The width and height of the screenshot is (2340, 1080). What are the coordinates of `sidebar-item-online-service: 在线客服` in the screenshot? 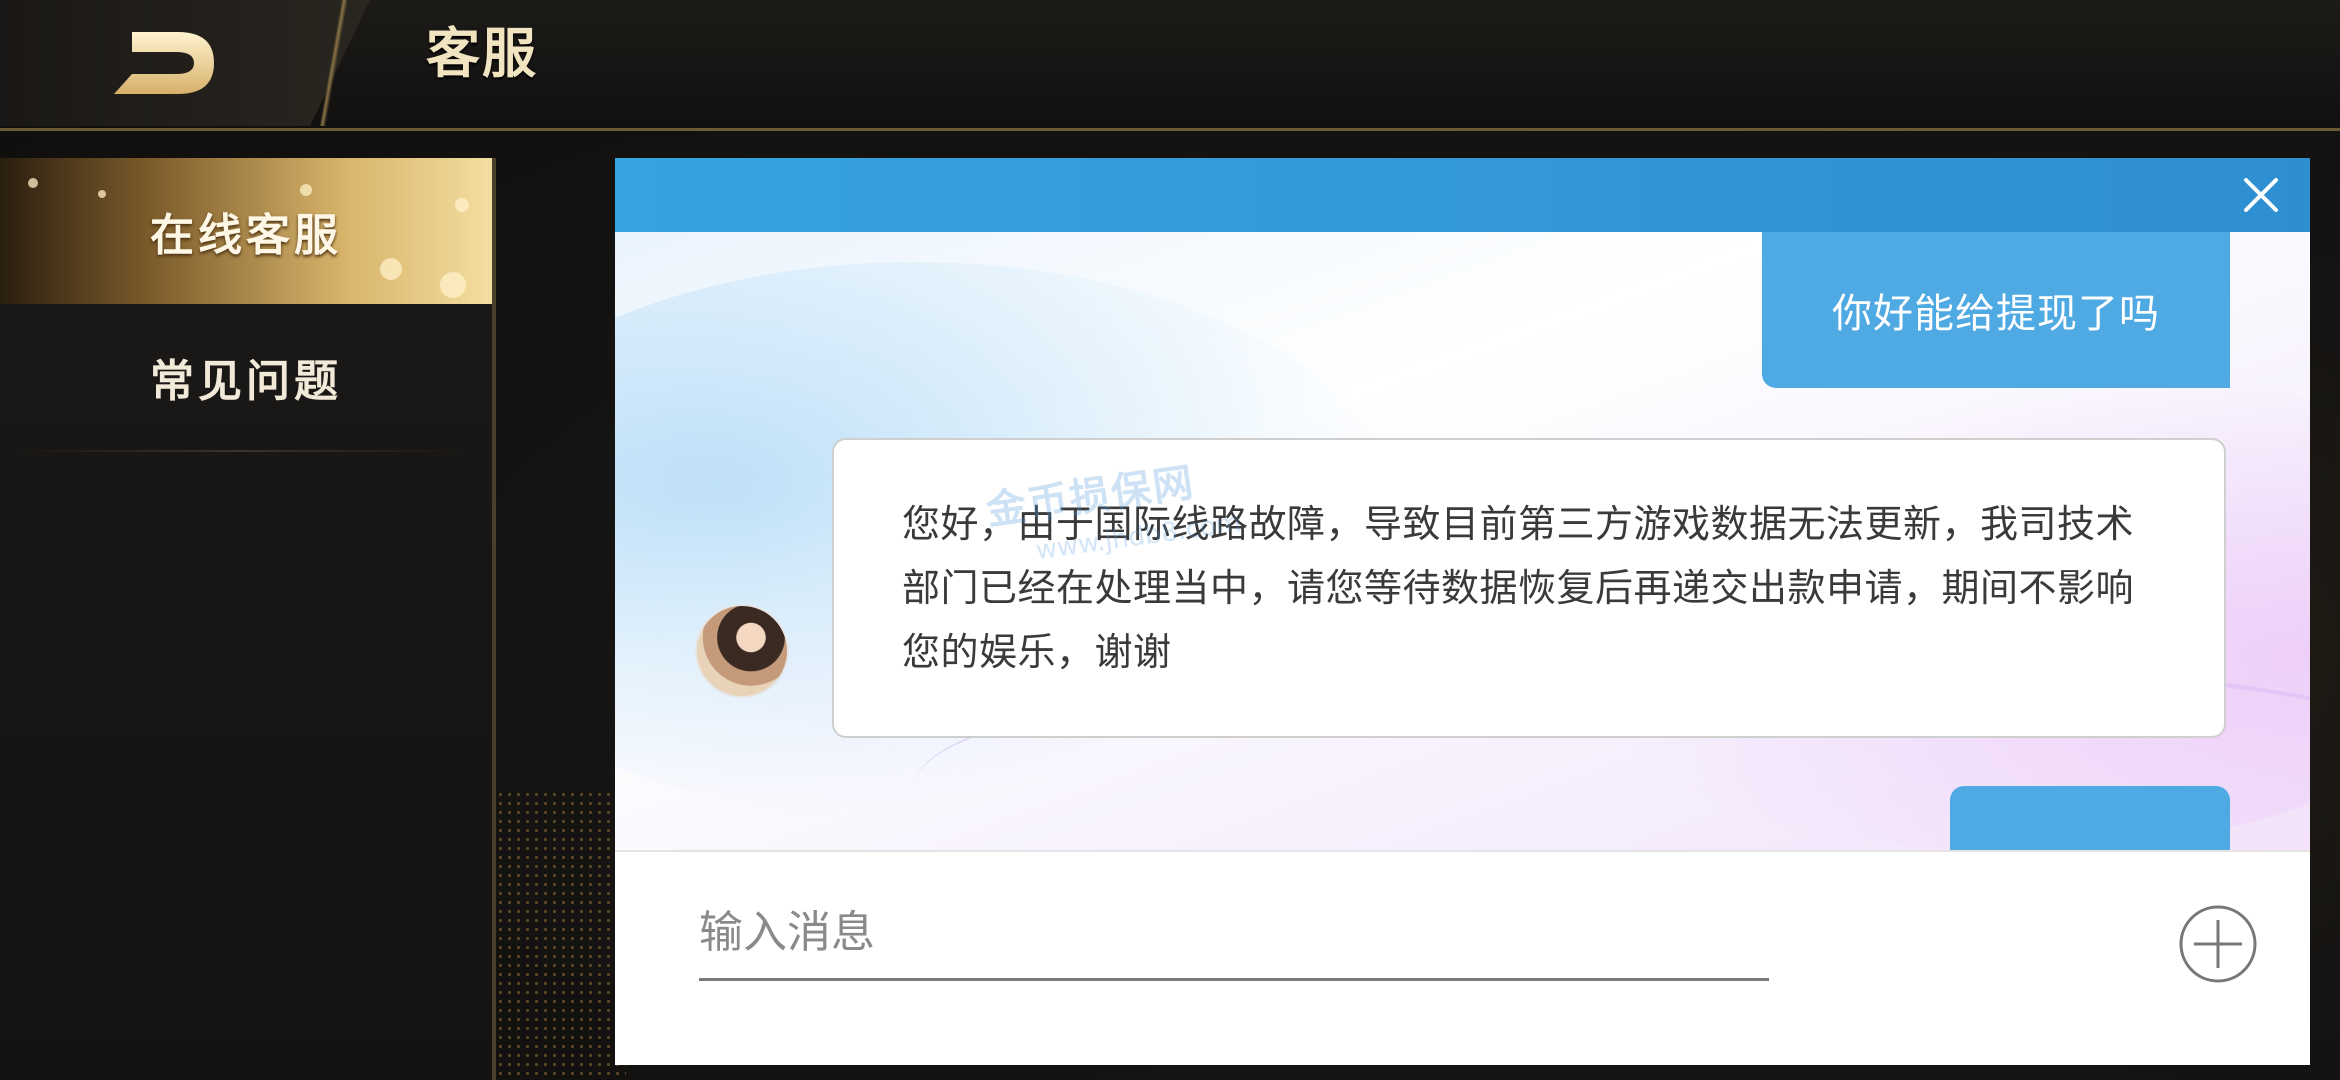 It's located at (246, 231).